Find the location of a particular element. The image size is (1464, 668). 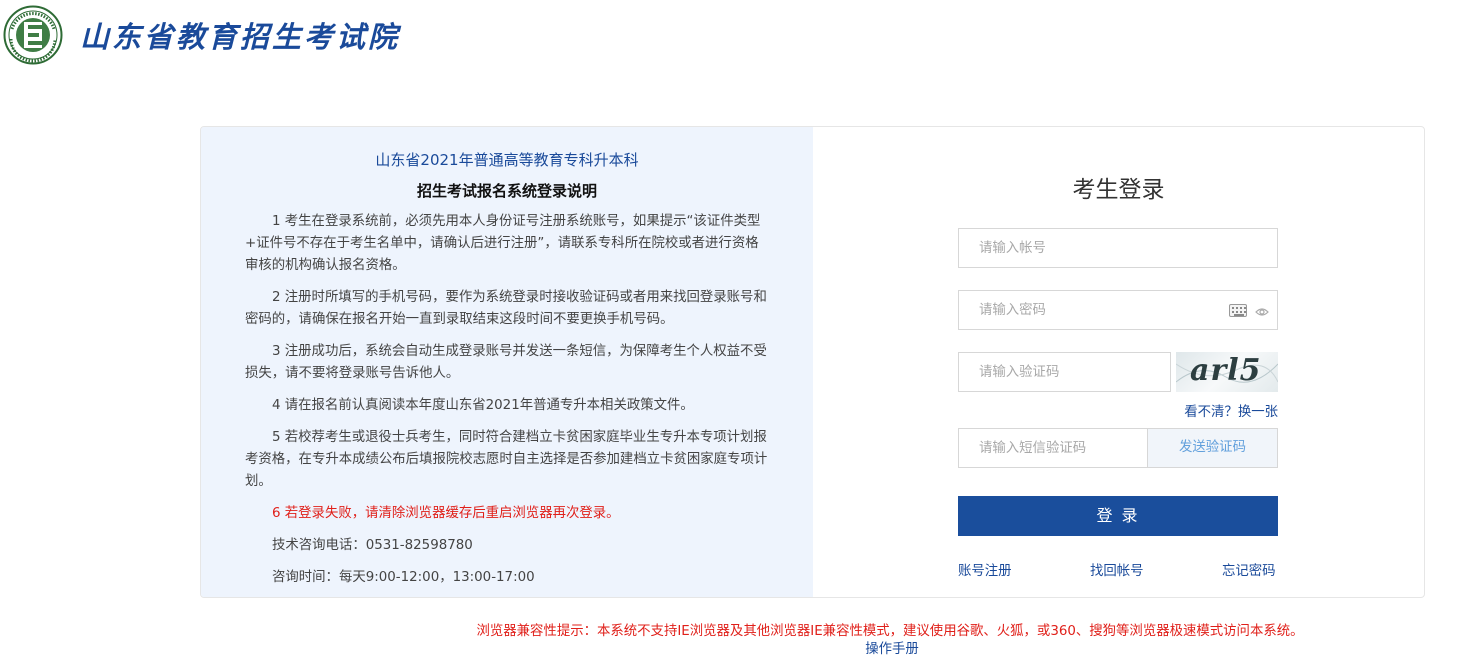

forgot-password-link: 忘记密码 is located at coordinates (1249, 569).